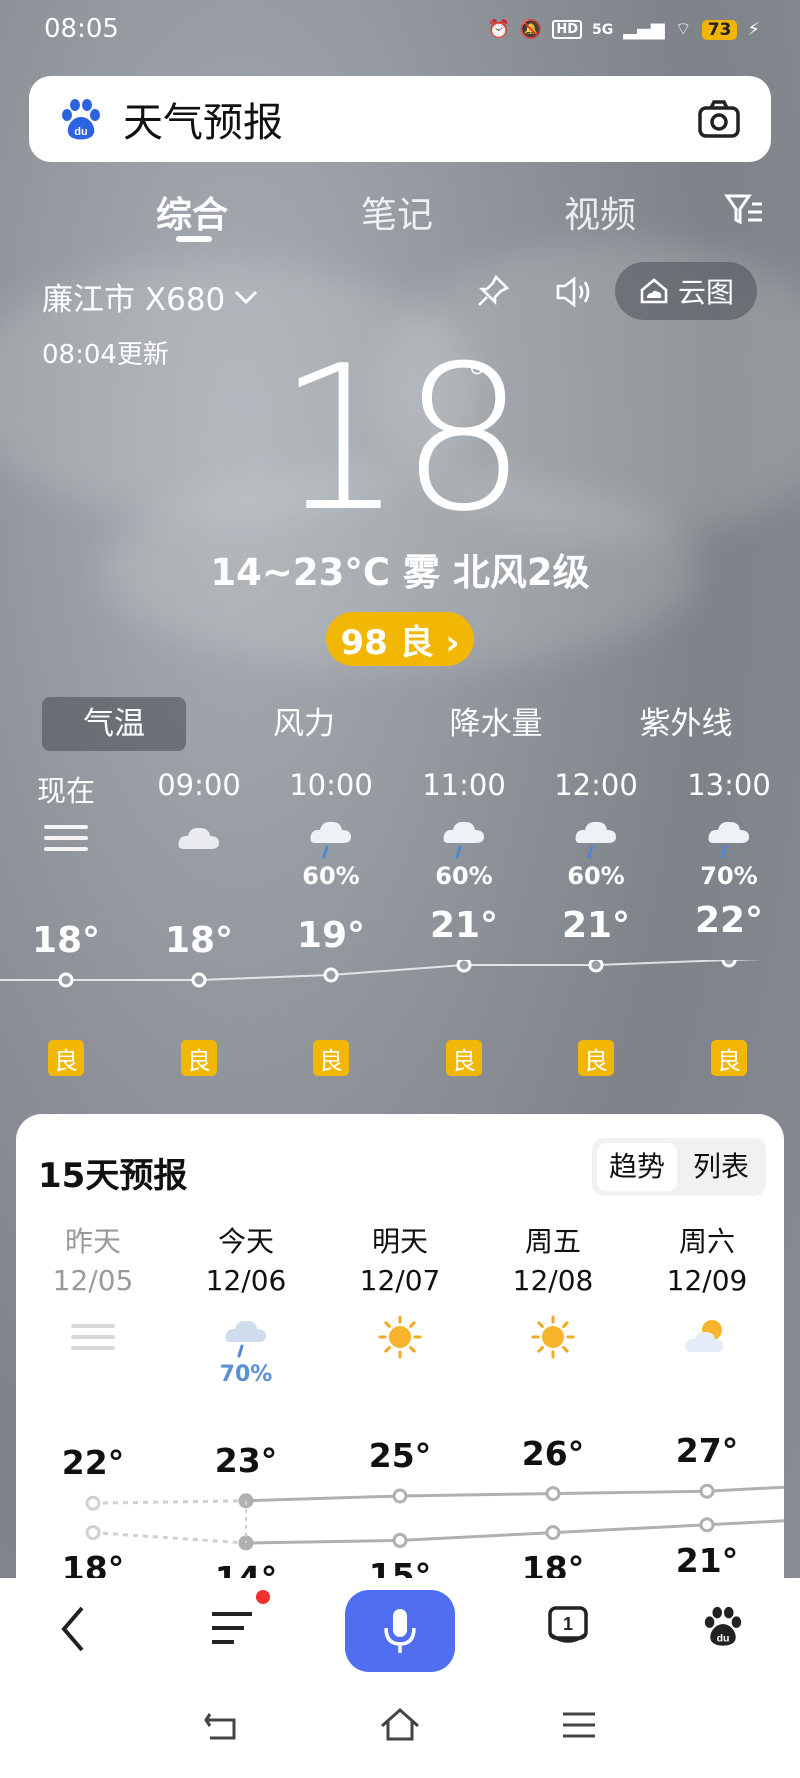  I want to click on hourly-temp: 22°, so click(729, 920).